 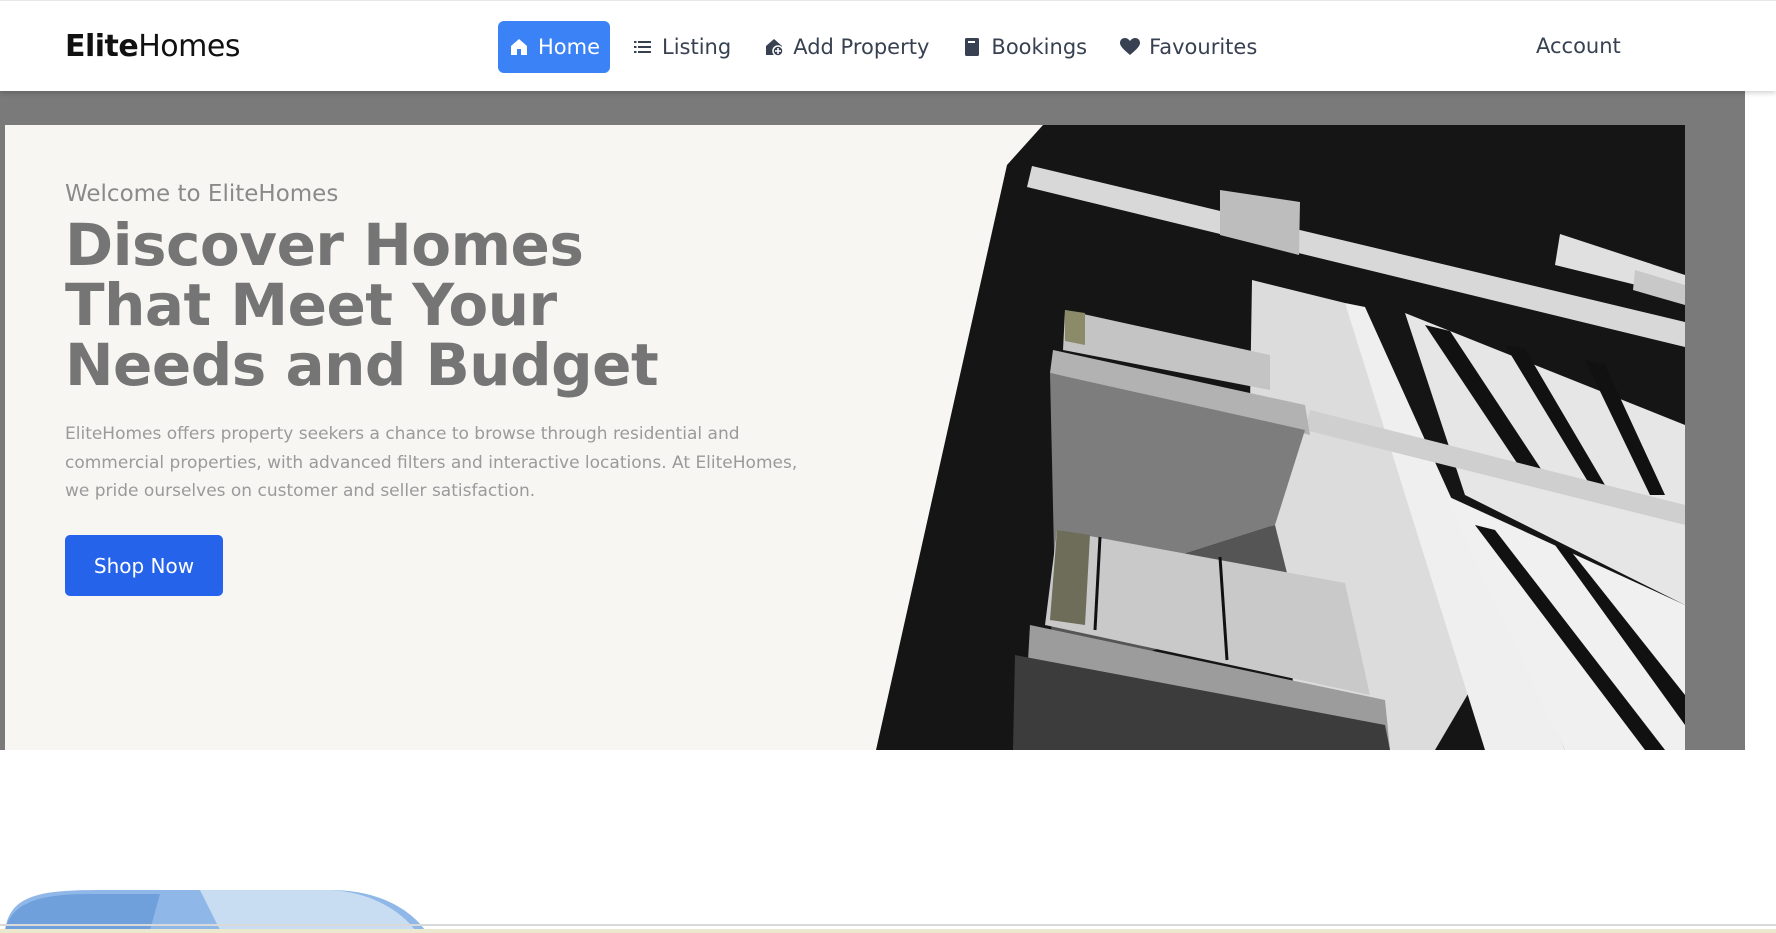 What do you see at coordinates (697, 47) in the screenshot?
I see `nav-item-label: Listing` at bounding box center [697, 47].